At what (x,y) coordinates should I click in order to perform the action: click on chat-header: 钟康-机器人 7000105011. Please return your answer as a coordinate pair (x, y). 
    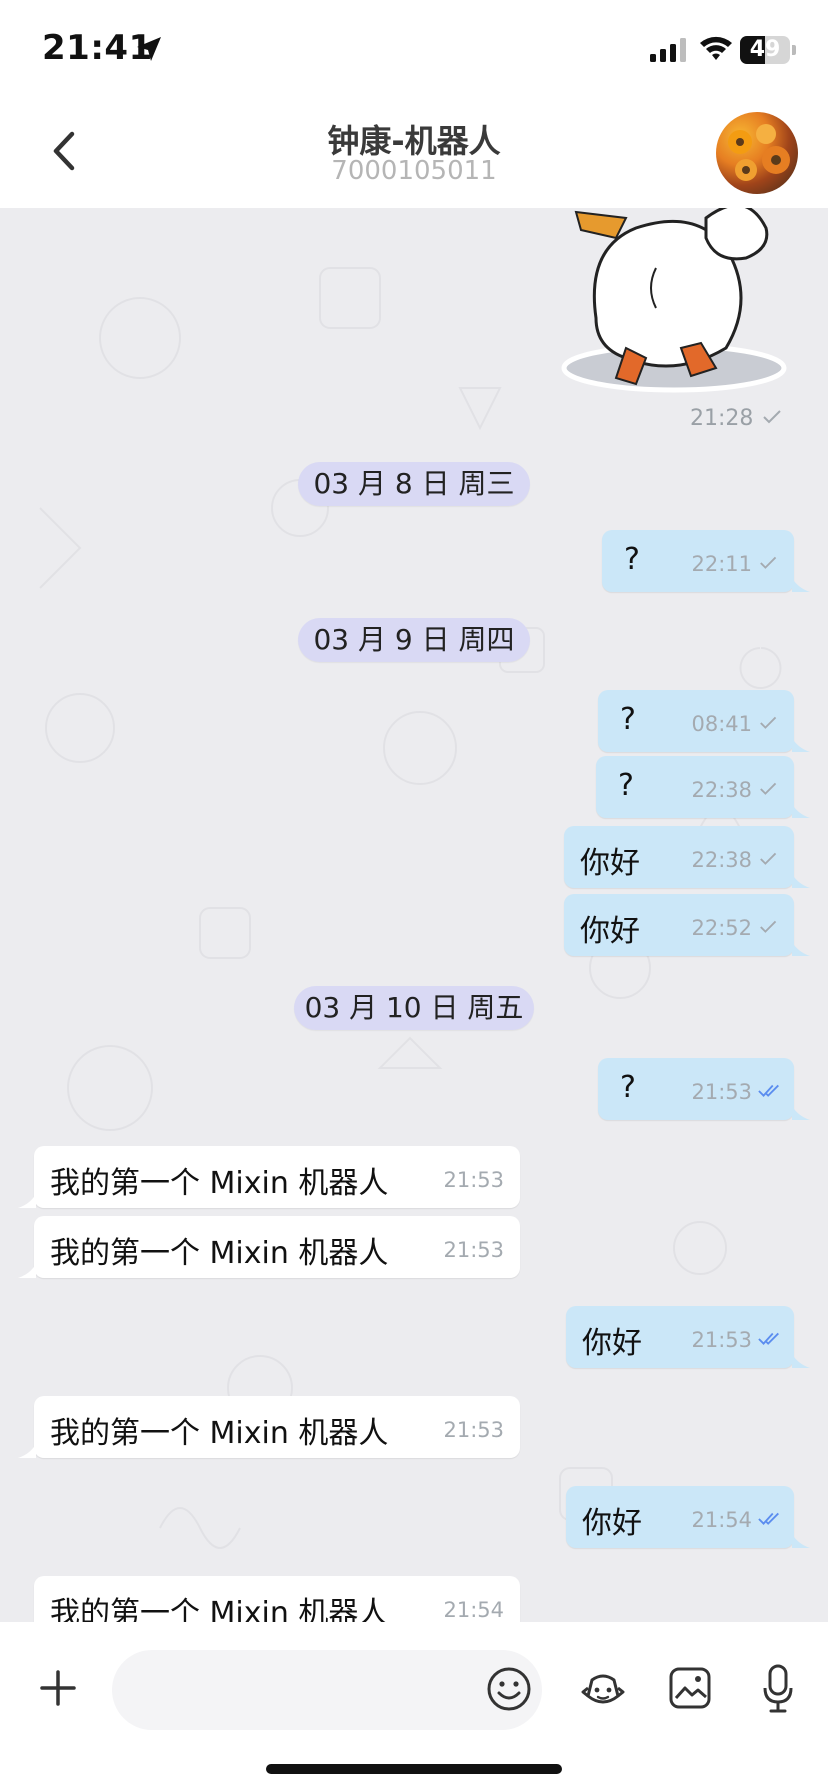
    Looking at the image, I should click on (414, 154).